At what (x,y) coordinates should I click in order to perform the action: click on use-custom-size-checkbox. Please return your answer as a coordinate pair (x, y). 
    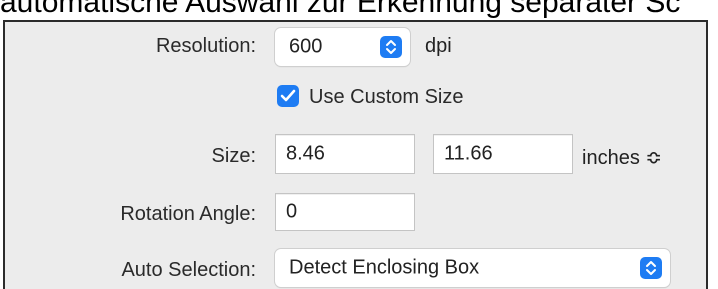
    Looking at the image, I should click on (288, 96).